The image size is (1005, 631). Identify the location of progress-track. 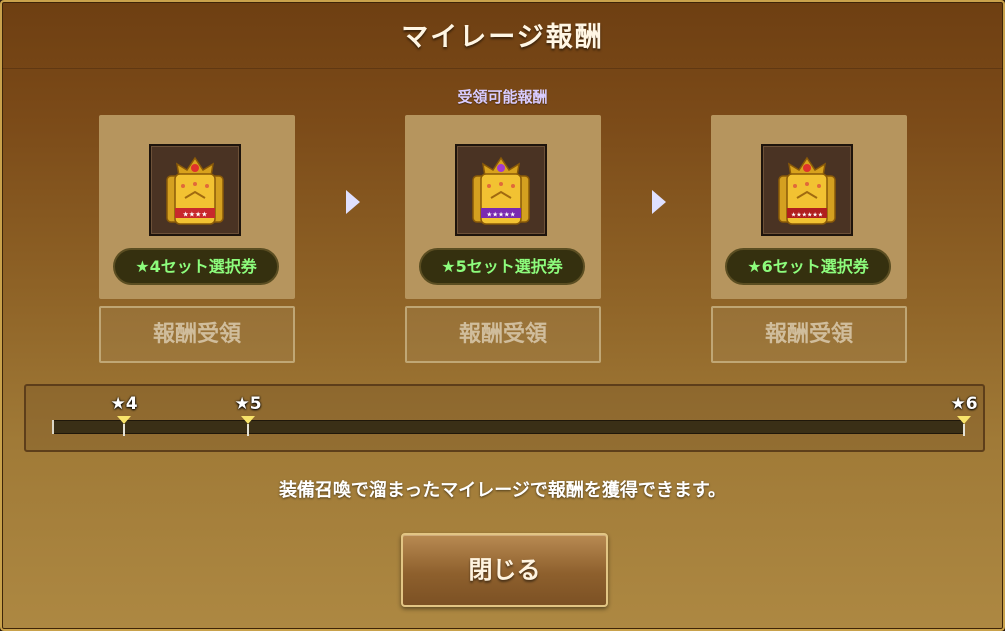
(508, 427).